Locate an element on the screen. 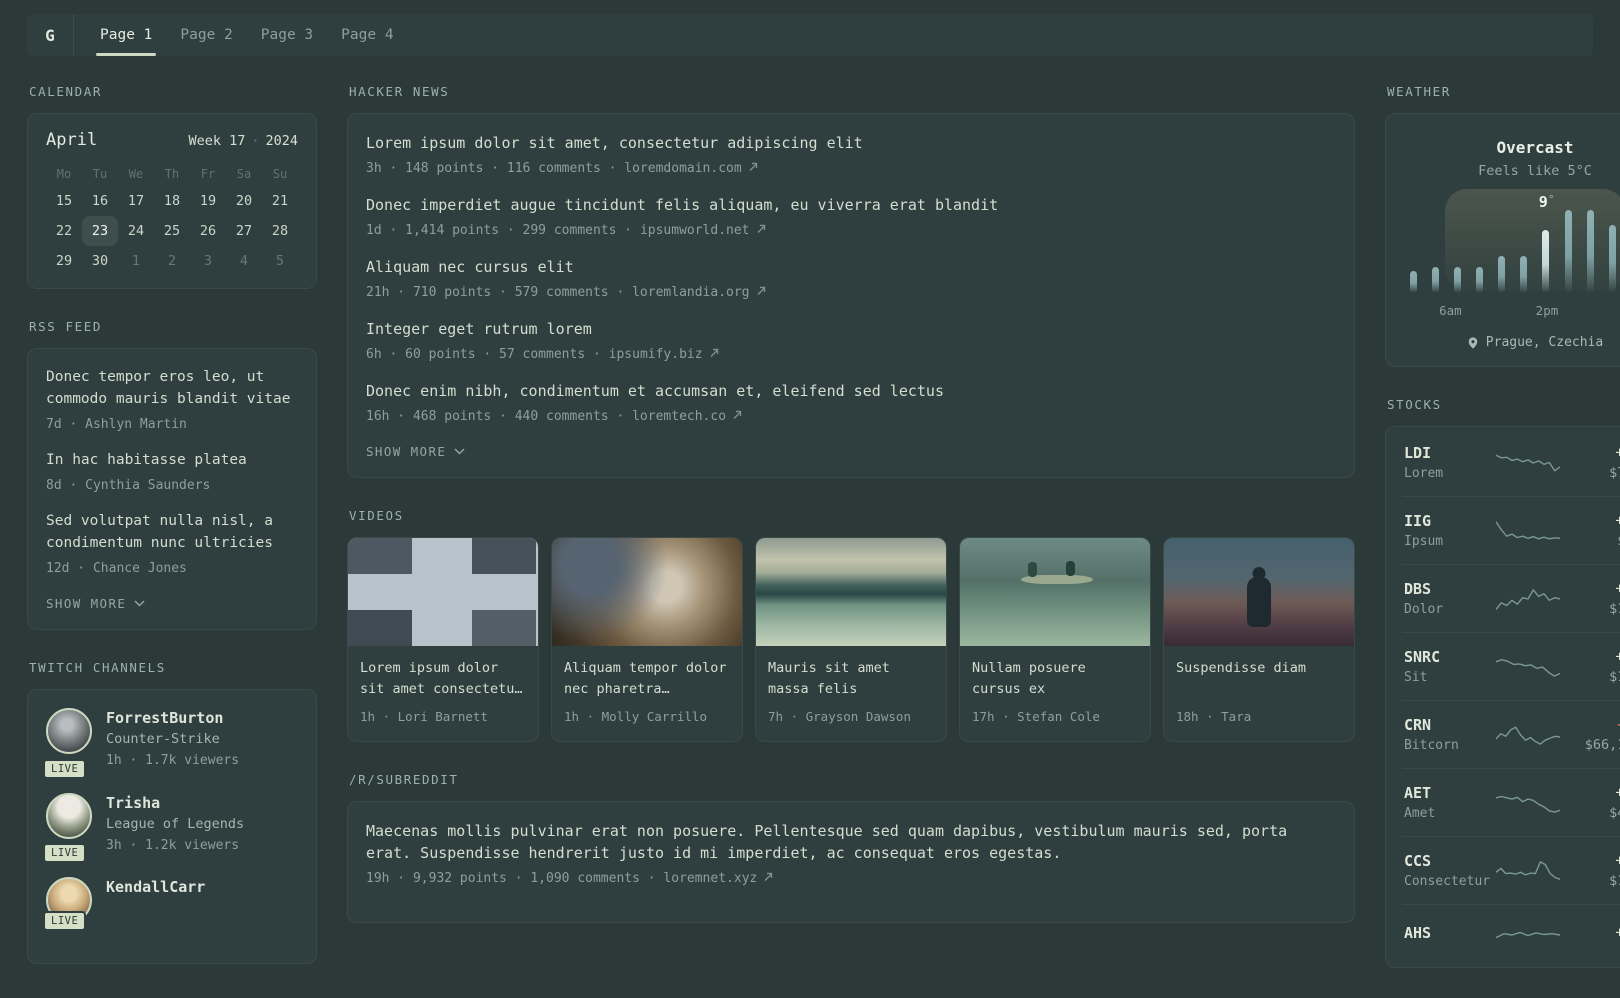  calendar-day: 21 is located at coordinates (280, 201).